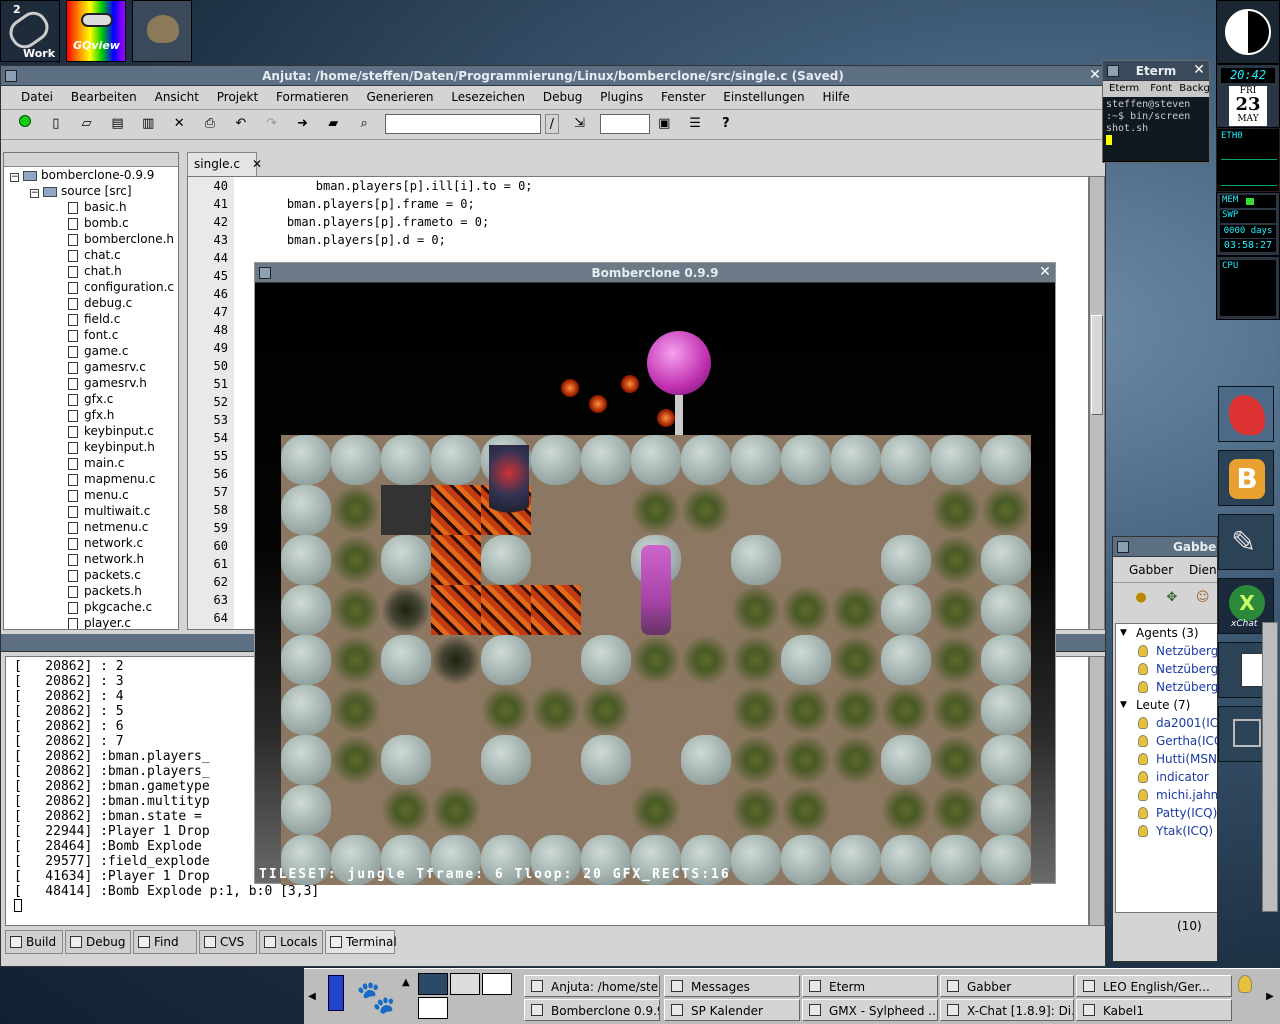  What do you see at coordinates (1194, 88) in the screenshot?
I see `eterm-menu-background: Backgr` at bounding box center [1194, 88].